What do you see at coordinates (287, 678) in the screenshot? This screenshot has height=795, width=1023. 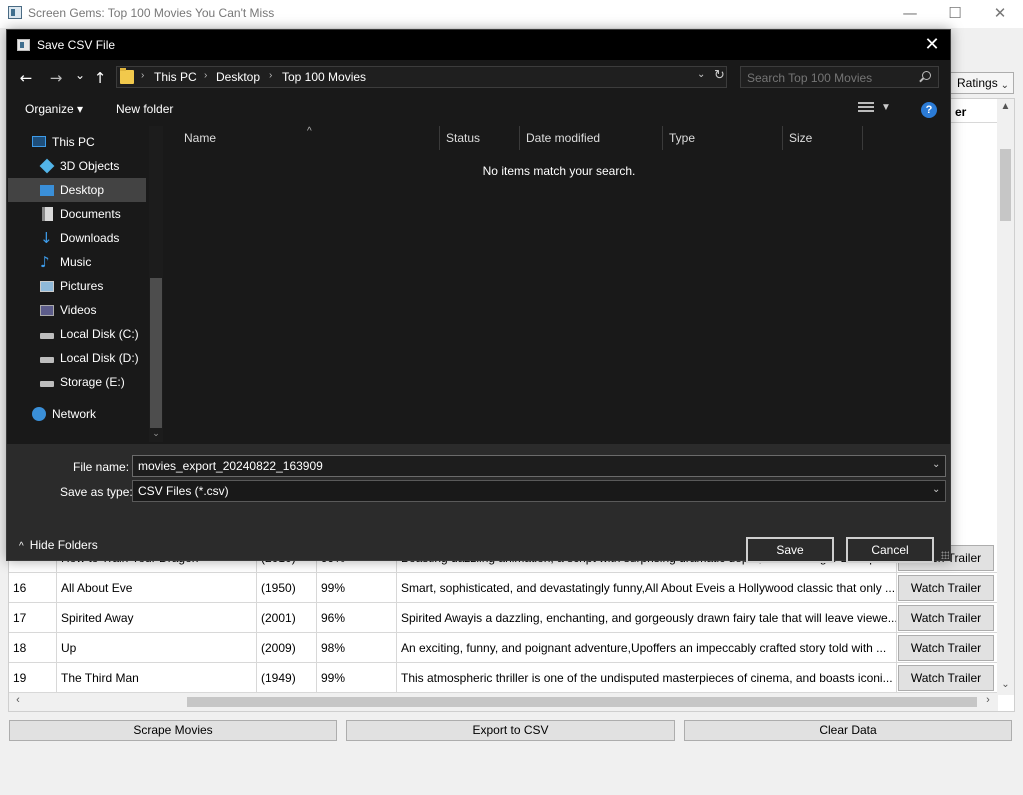 I see `cell-year: (1949)` at bounding box center [287, 678].